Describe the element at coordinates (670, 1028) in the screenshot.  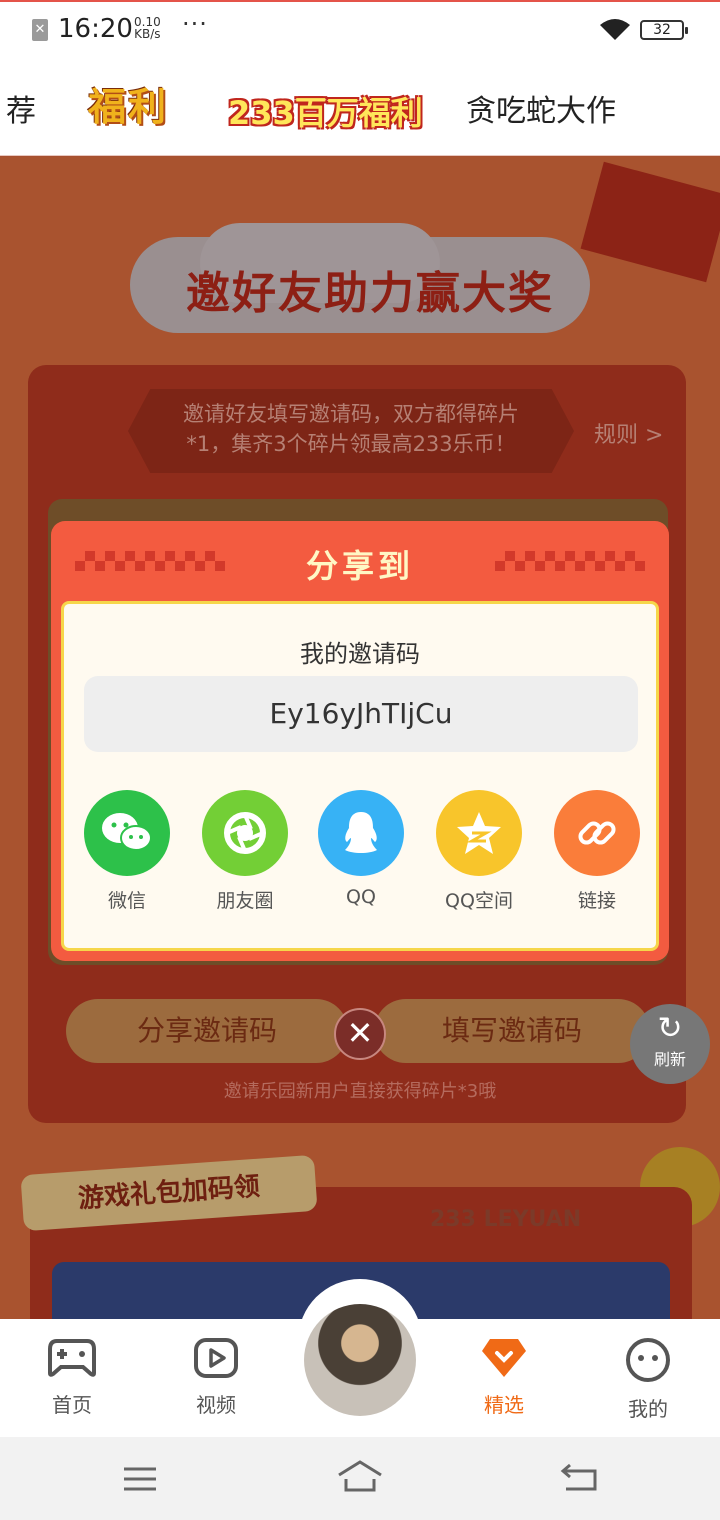
I see `refresh-icon: ↻` at that location.